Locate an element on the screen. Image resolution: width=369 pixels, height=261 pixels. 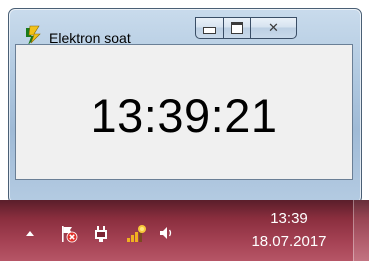
caption-buttons: ✕ is located at coordinates (246, 28).